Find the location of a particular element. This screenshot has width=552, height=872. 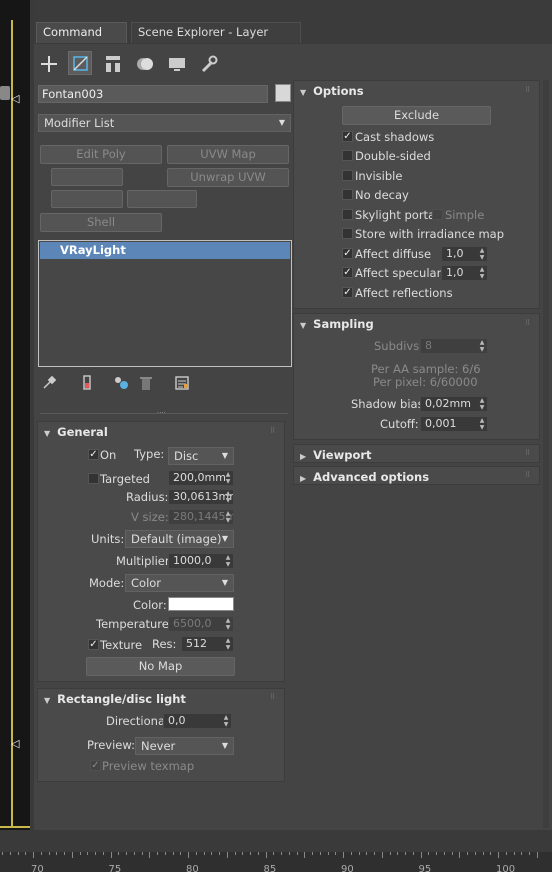

modifier-list-dropdown: Modifier List ▼ is located at coordinates (164, 123).